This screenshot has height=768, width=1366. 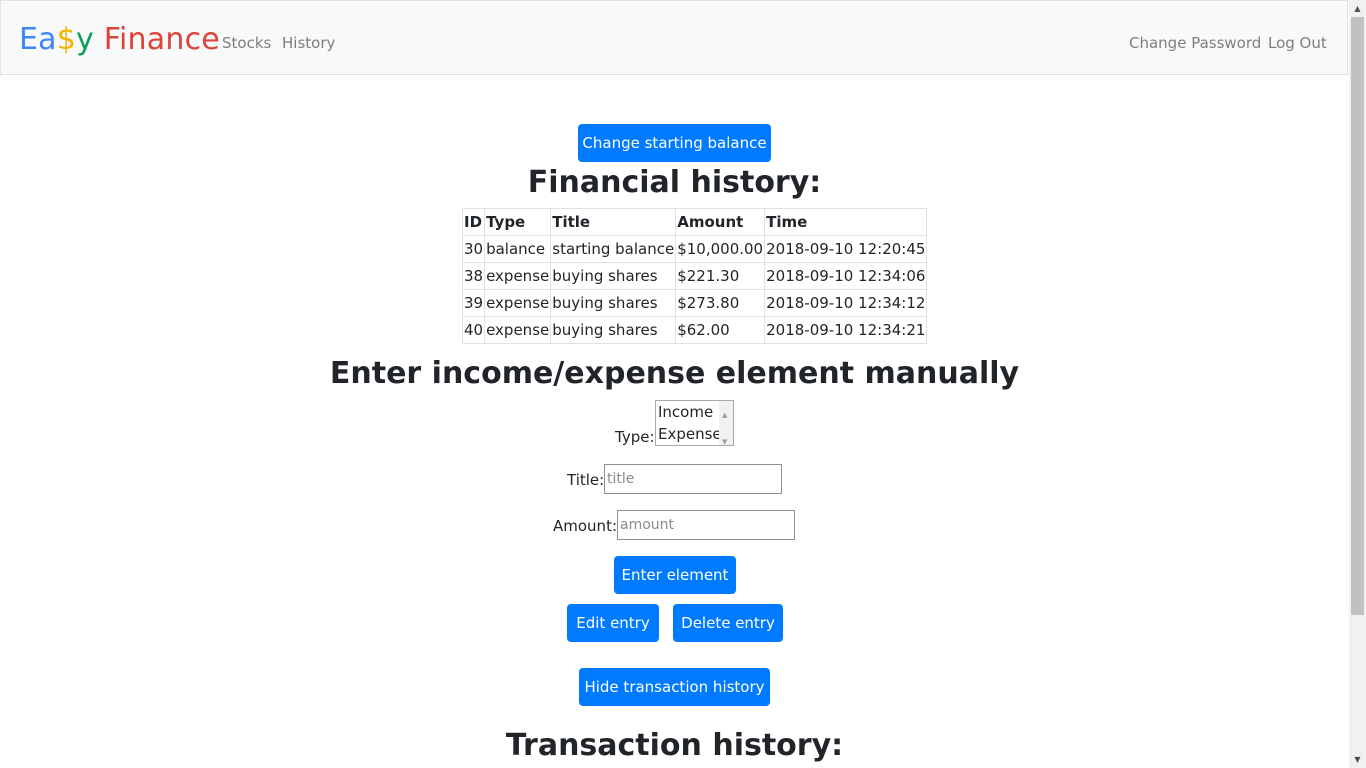 I want to click on brand-part-dollar: $, so click(x=66, y=39).